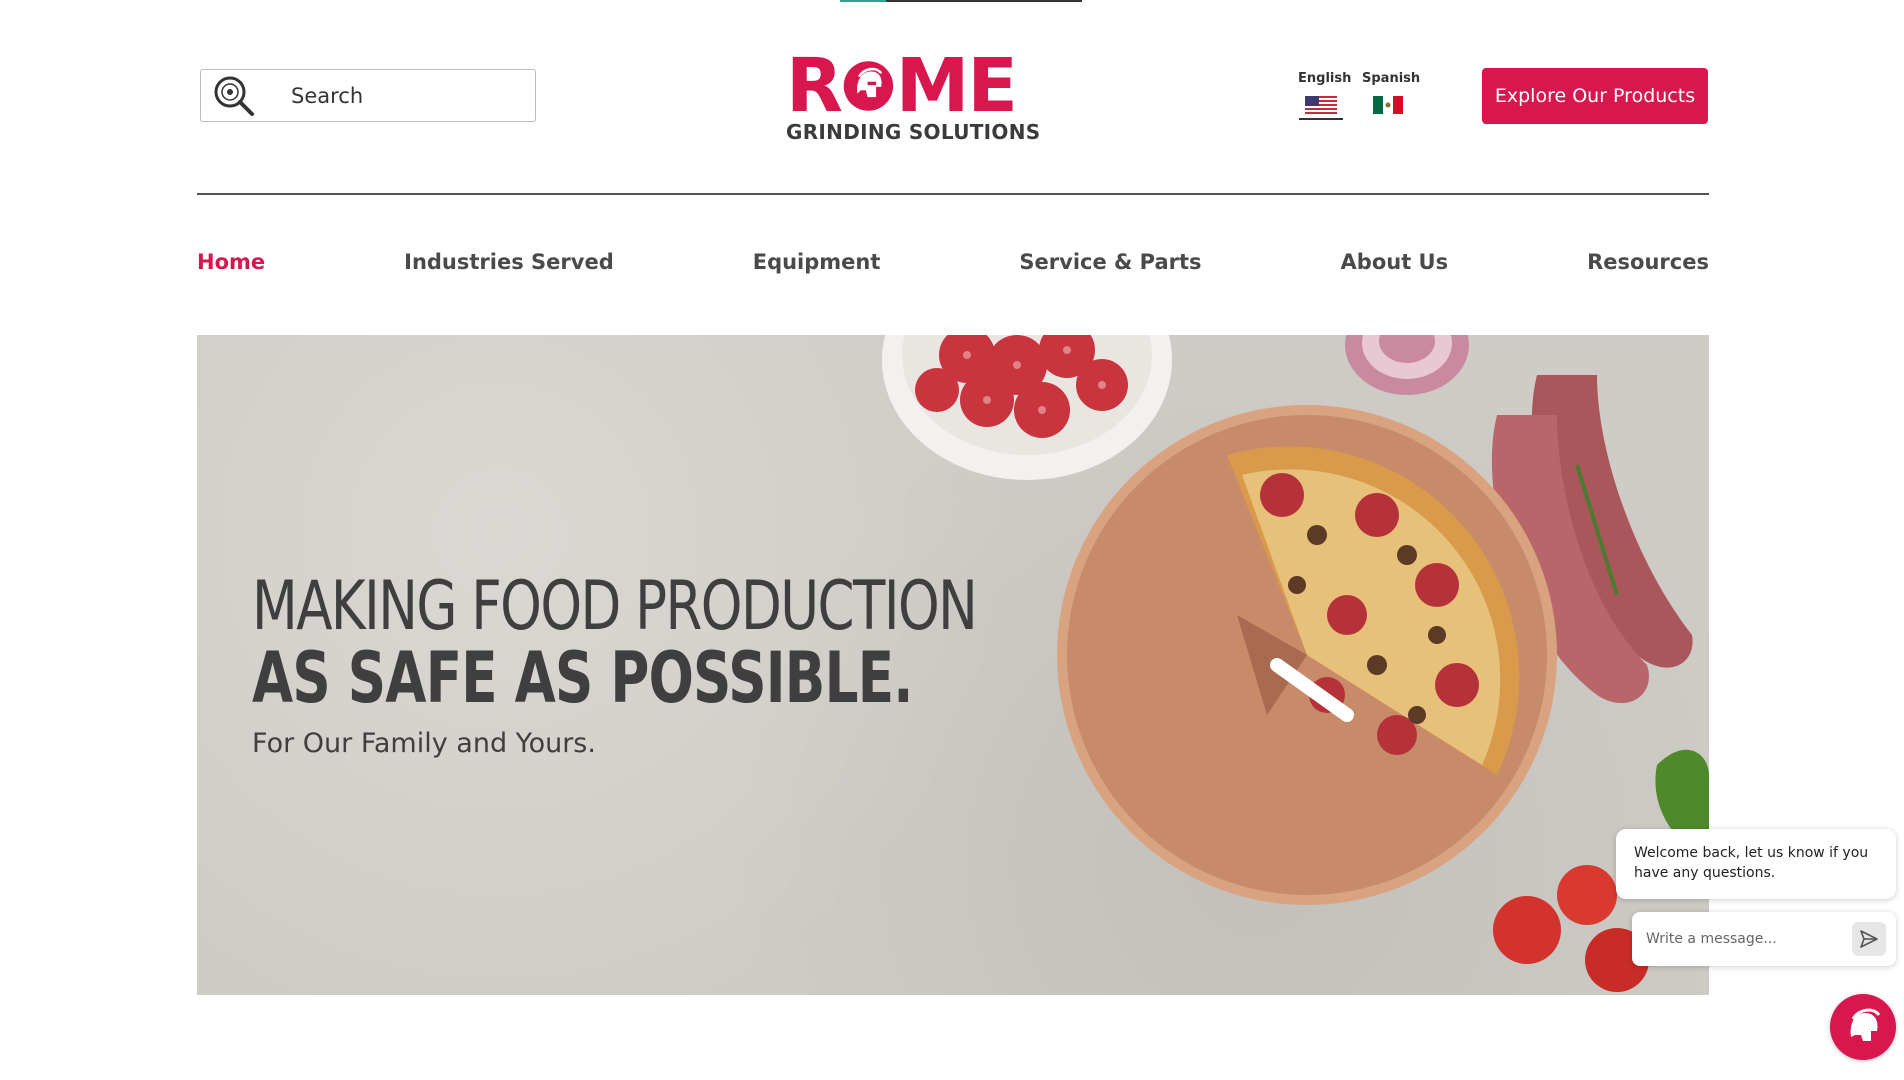 The image size is (1904, 1080). Describe the element at coordinates (902, 86) in the screenshot. I see `logo-wordmark: R ME` at that location.